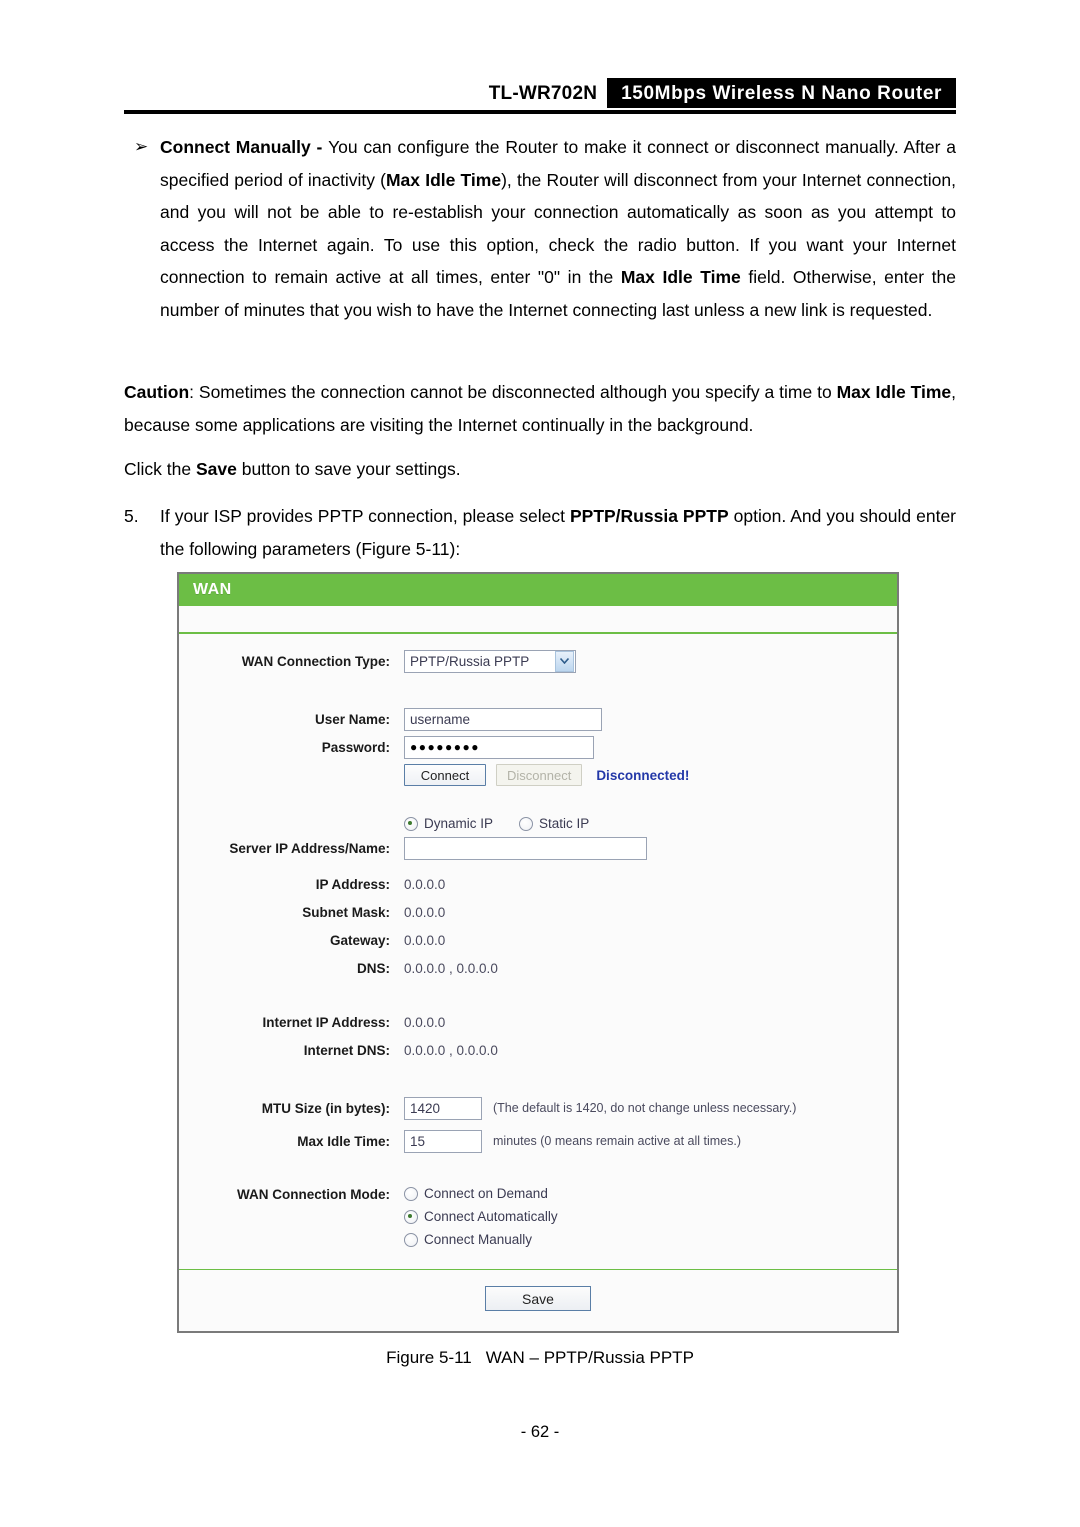 This screenshot has height=1527, width=1080. What do you see at coordinates (359, 940) in the screenshot?
I see `label-gateway: Gateway:` at bounding box center [359, 940].